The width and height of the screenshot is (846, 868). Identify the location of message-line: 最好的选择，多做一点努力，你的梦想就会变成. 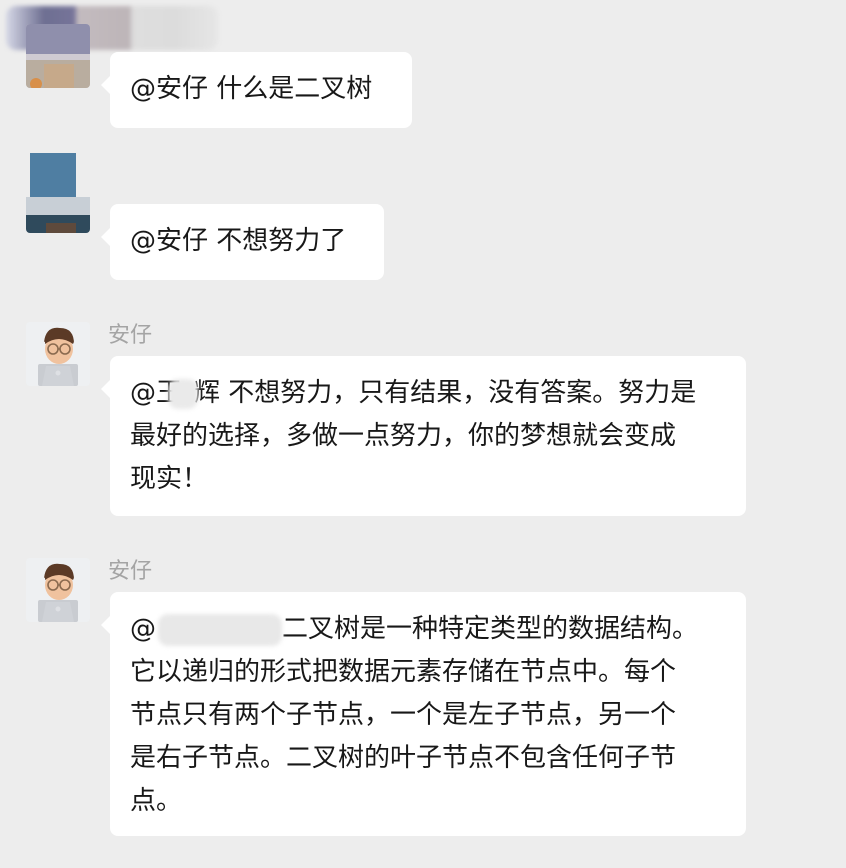
(403, 436).